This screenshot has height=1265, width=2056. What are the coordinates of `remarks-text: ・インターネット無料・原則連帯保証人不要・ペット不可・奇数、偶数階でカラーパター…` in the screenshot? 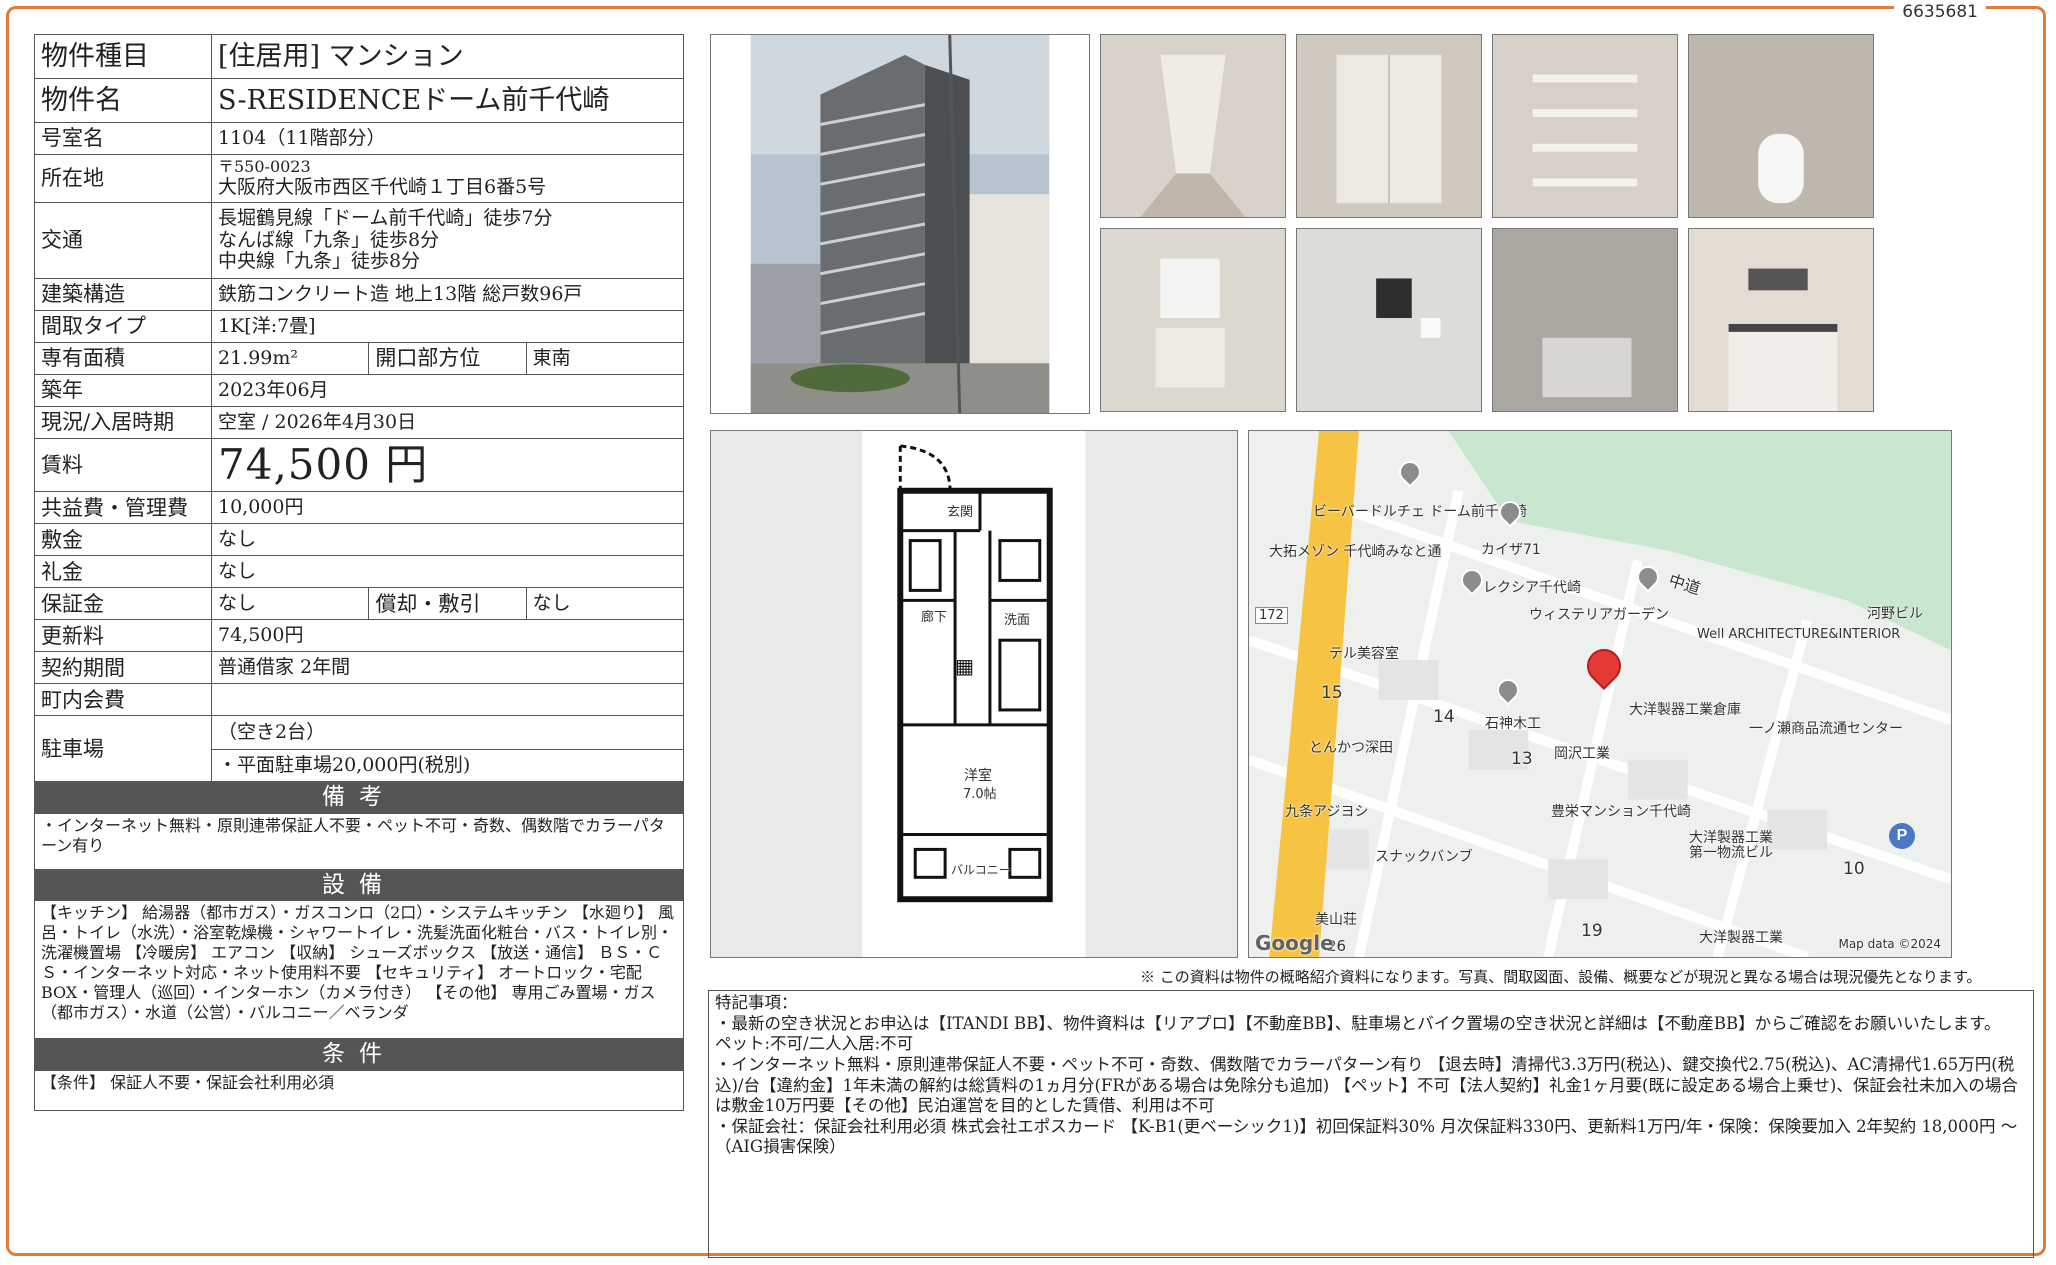 It's located at (359, 841).